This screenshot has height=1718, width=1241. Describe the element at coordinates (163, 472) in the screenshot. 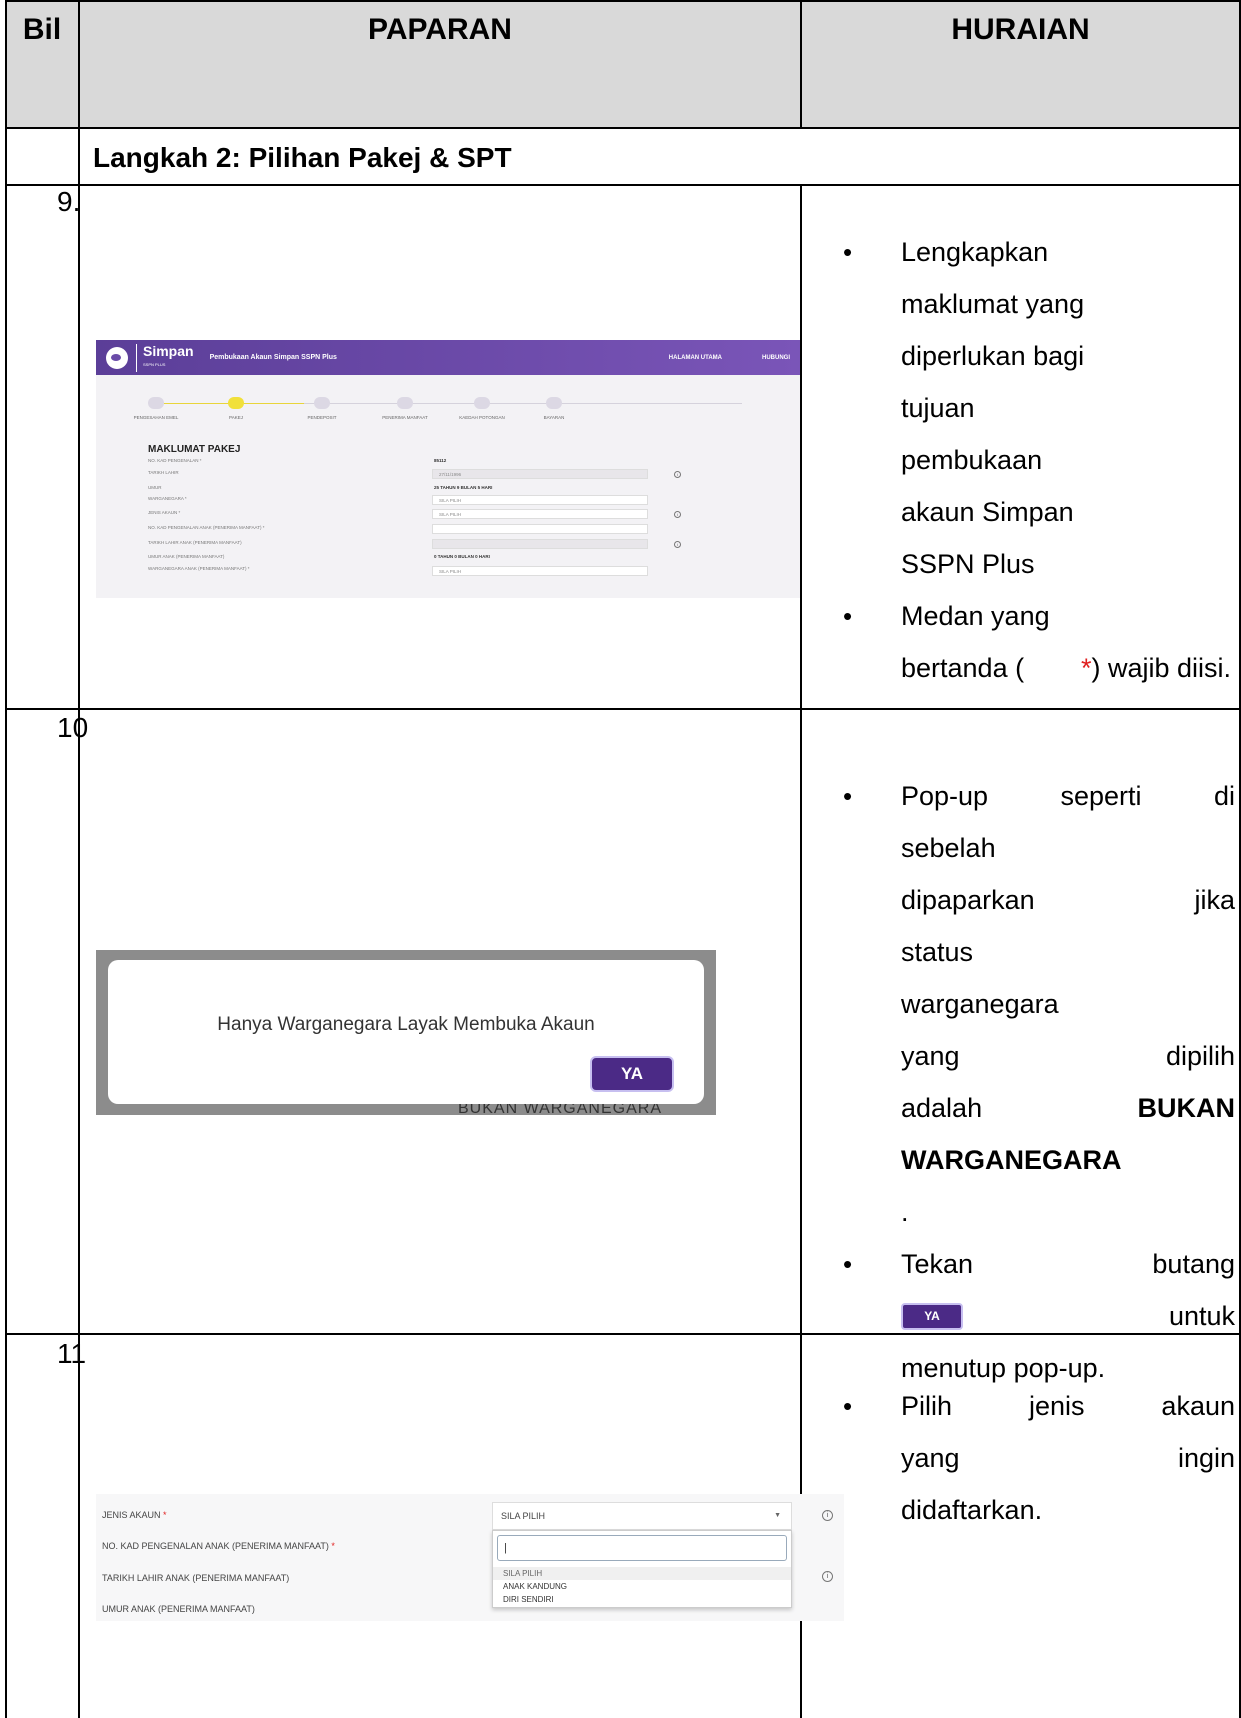

I see `field-label: TARIKH LAHIR` at that location.